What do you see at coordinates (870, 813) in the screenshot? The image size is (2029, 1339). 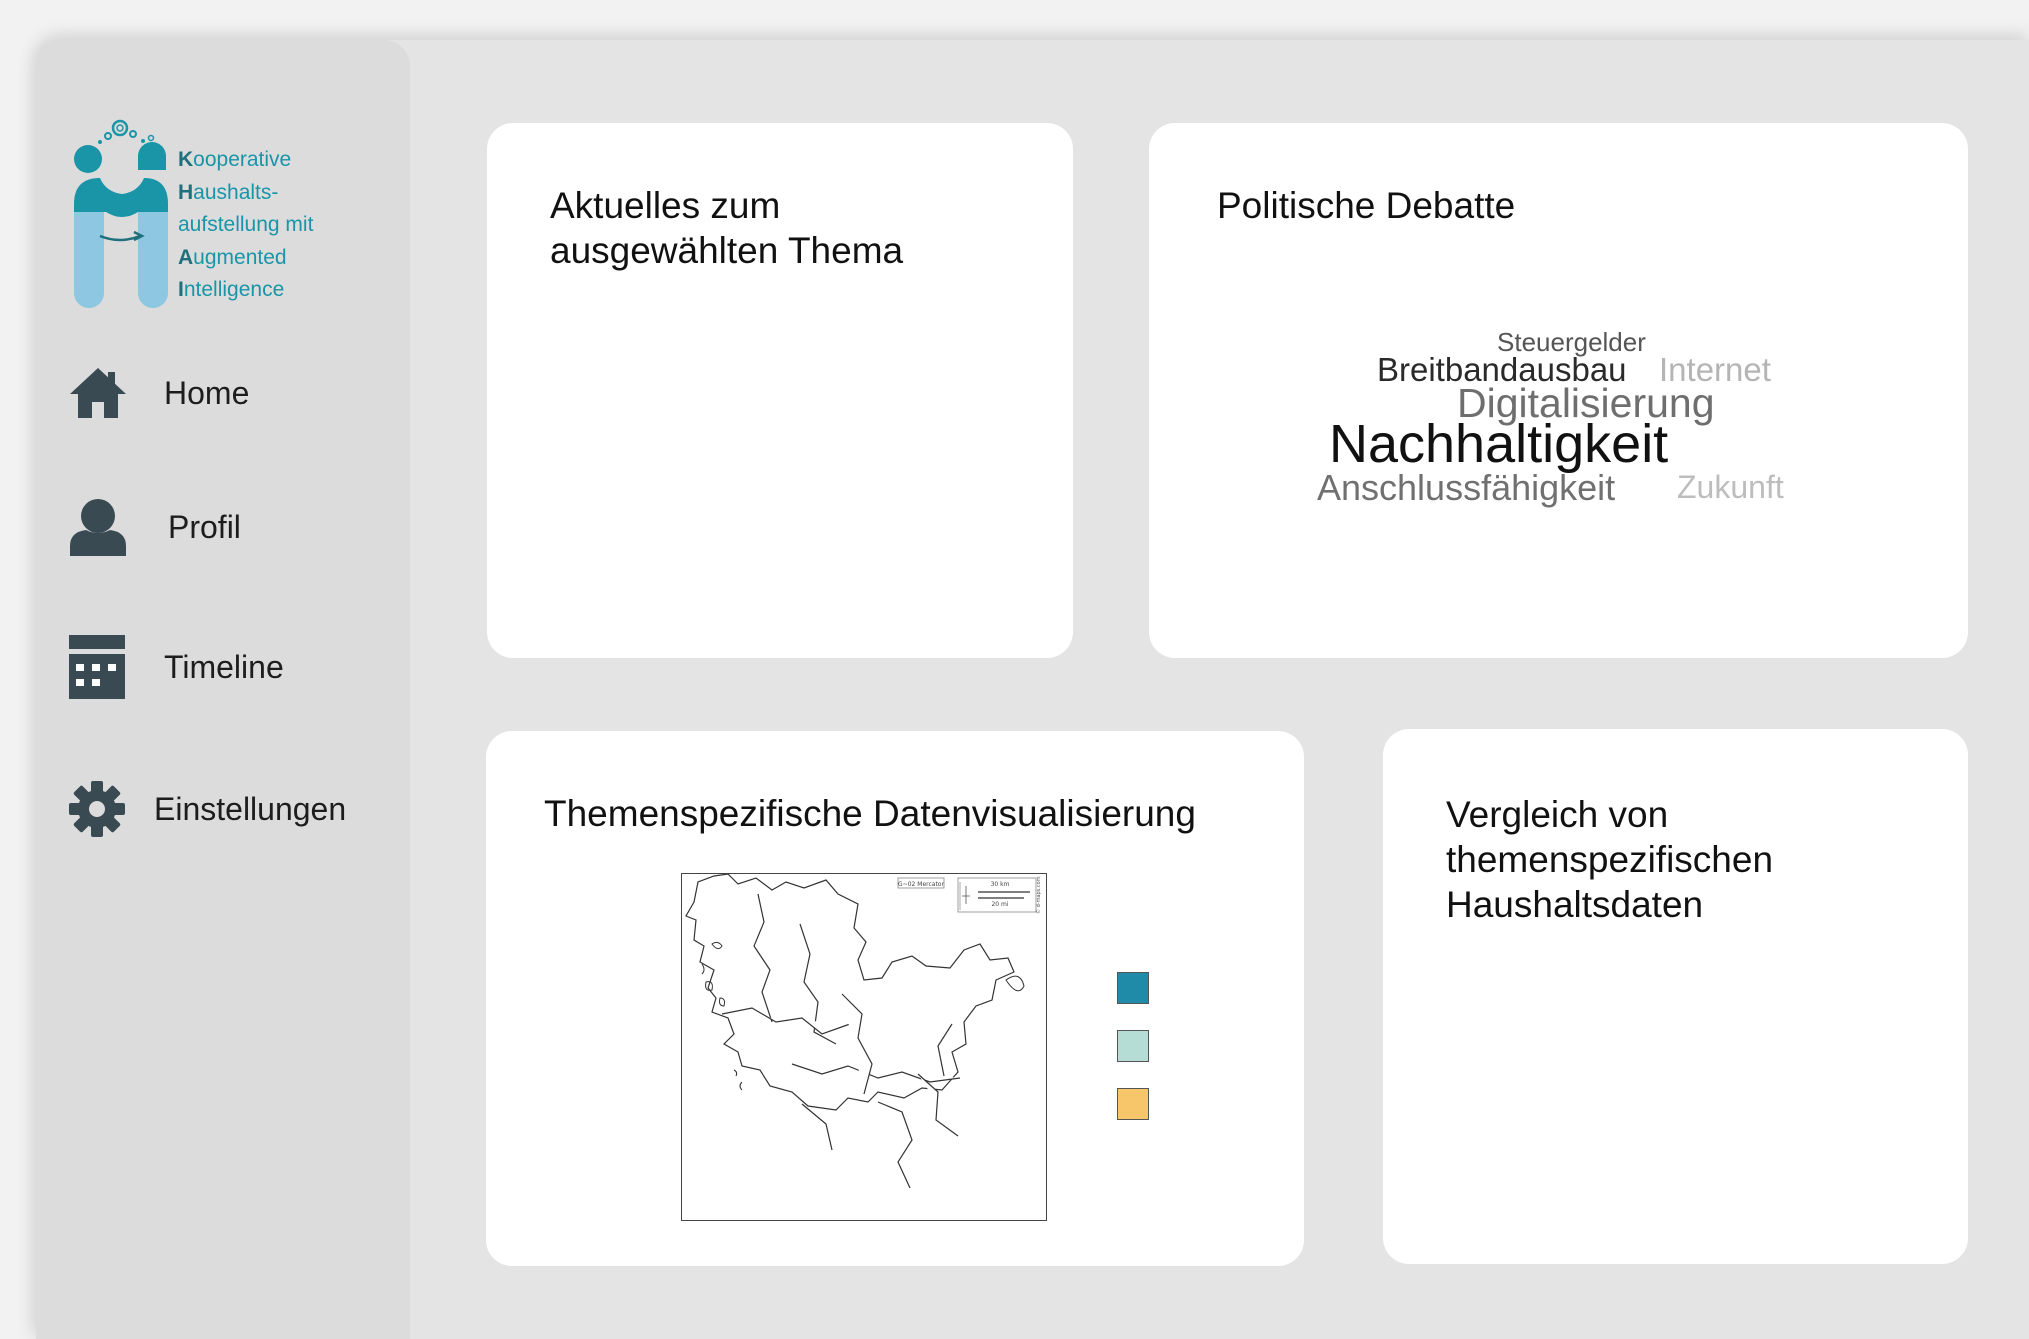 I see `card-dataviz-title: Themenspezifische Datenvisualisierung` at bounding box center [870, 813].